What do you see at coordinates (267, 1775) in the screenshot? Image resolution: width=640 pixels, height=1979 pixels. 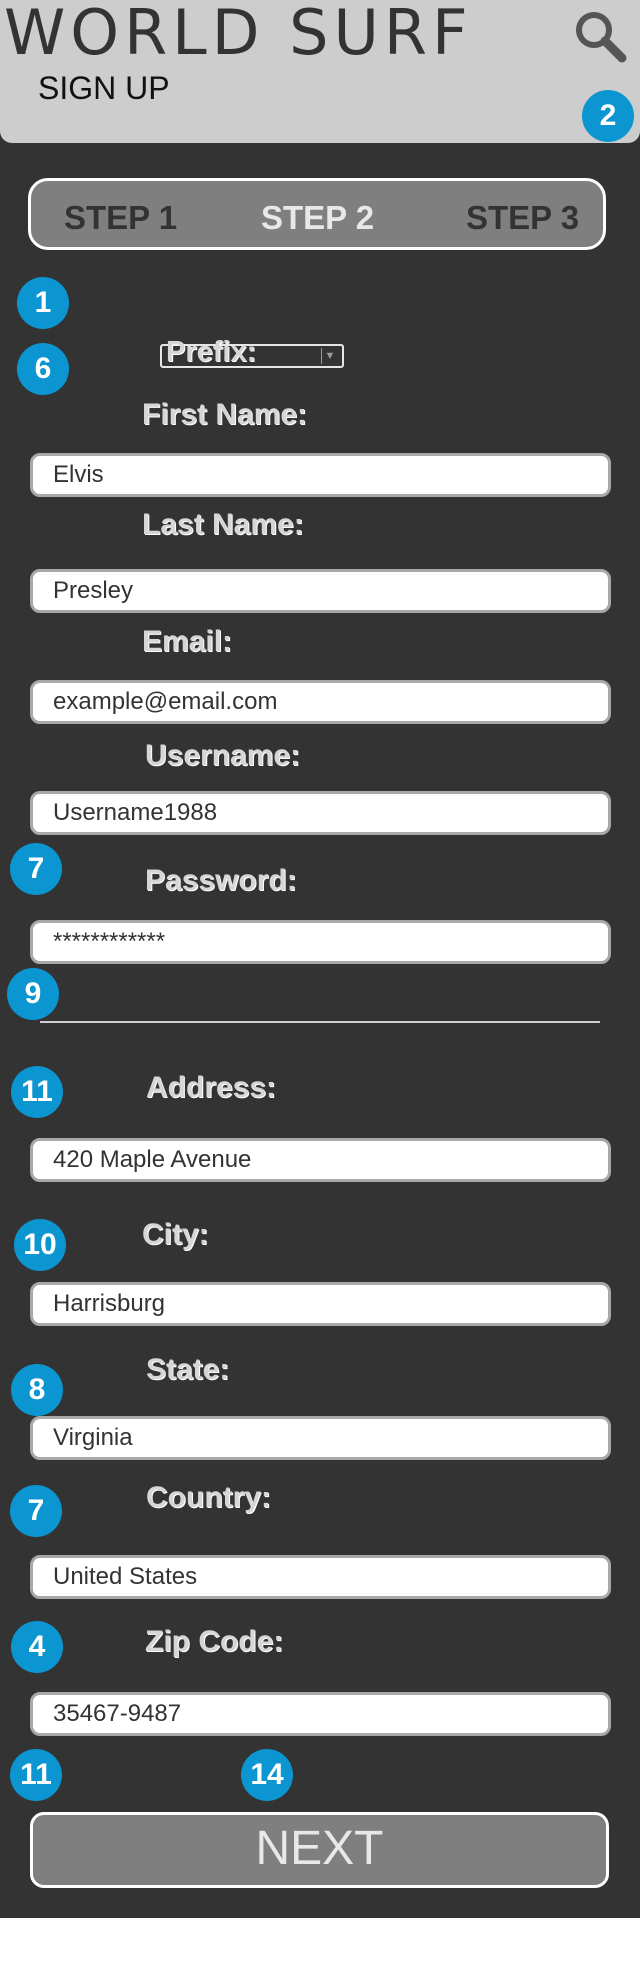 I see `annotation-badge: 14` at bounding box center [267, 1775].